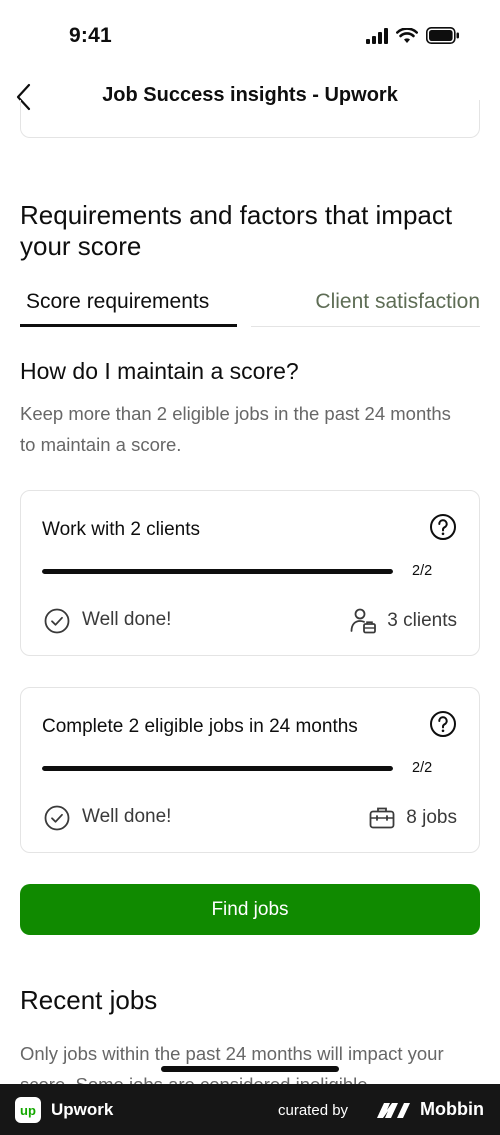 This screenshot has width=500, height=1135. Describe the element at coordinates (250, 306) in the screenshot. I see `tabs: Score requirements Client satisfaction` at that location.